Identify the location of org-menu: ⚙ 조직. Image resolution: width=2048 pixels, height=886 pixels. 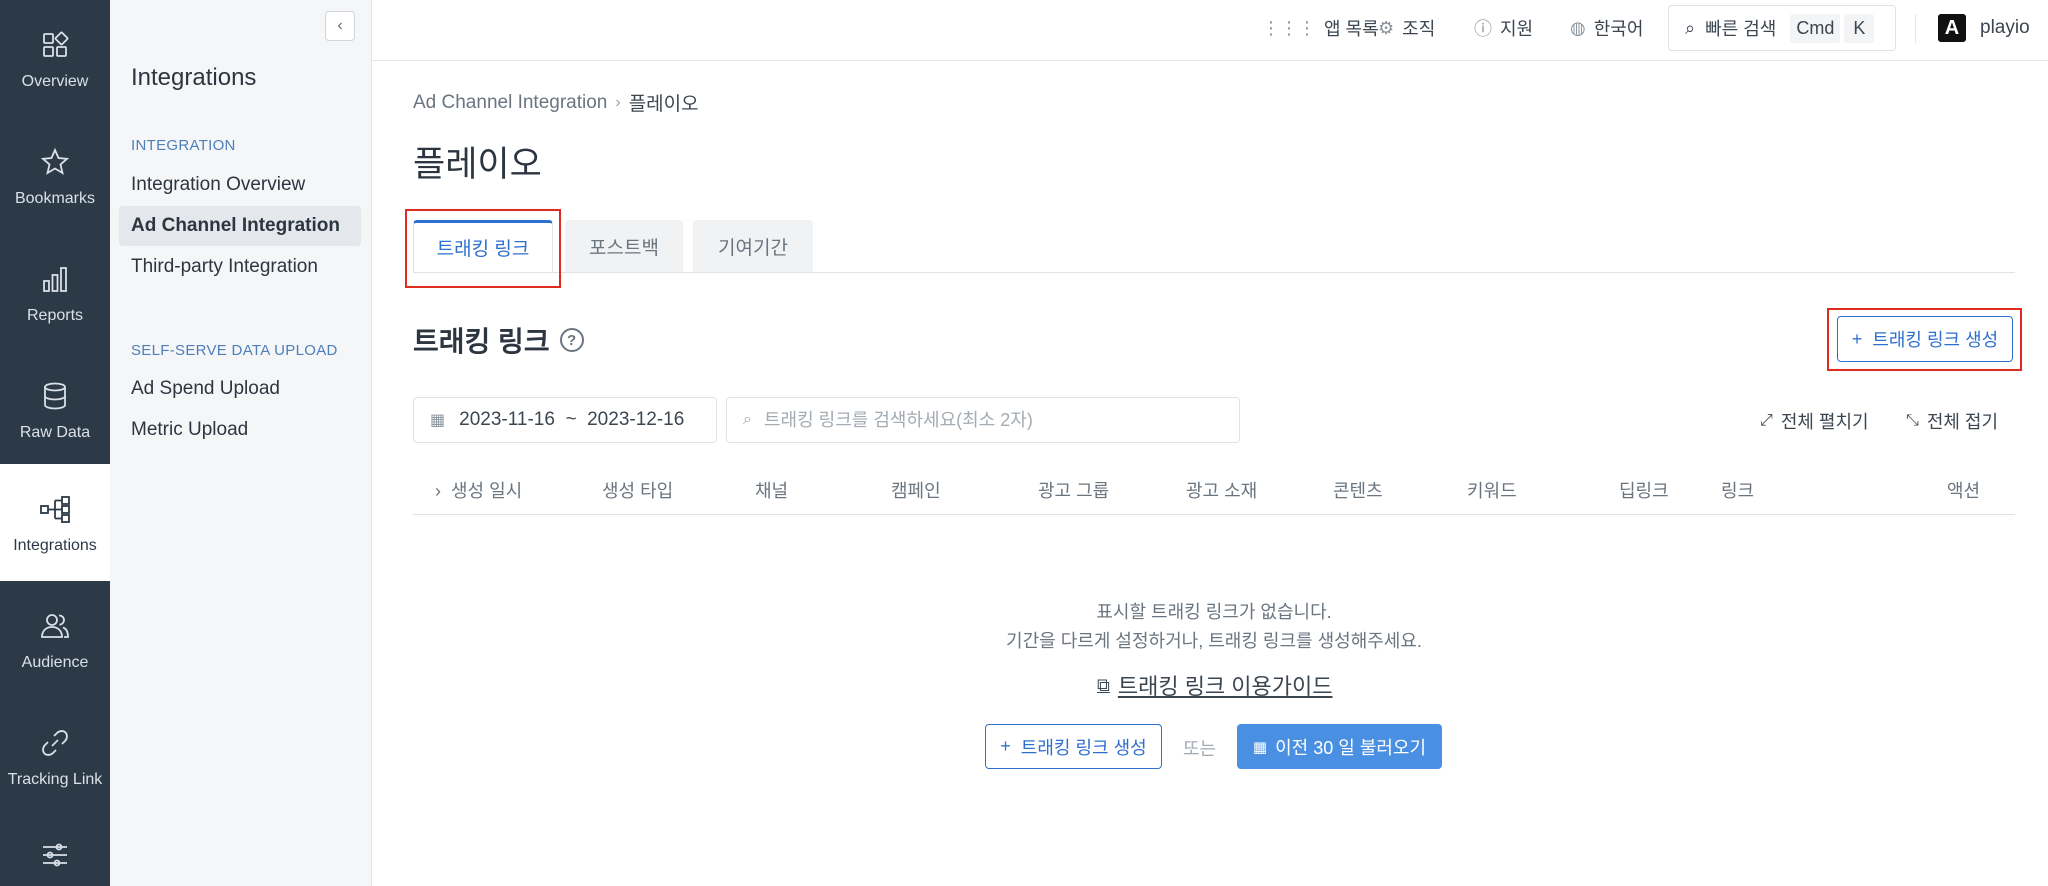
(1406, 28).